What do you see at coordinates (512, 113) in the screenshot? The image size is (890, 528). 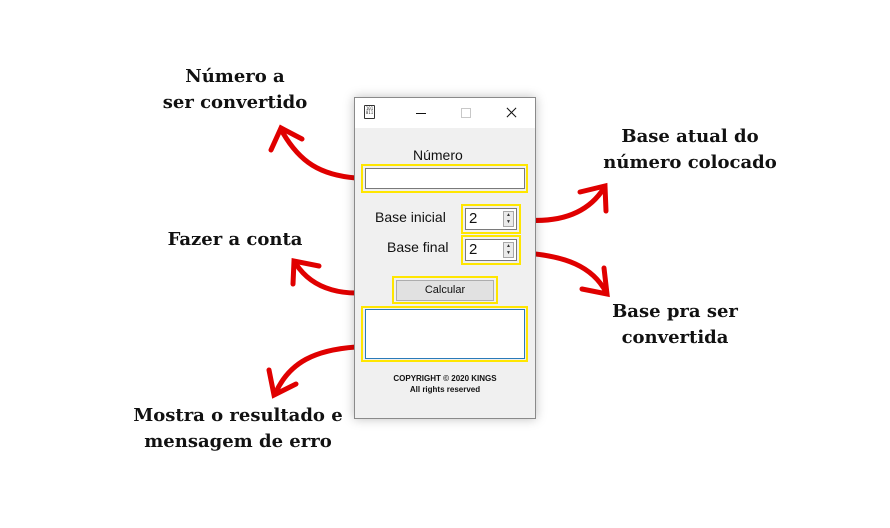 I see `close-button` at bounding box center [512, 113].